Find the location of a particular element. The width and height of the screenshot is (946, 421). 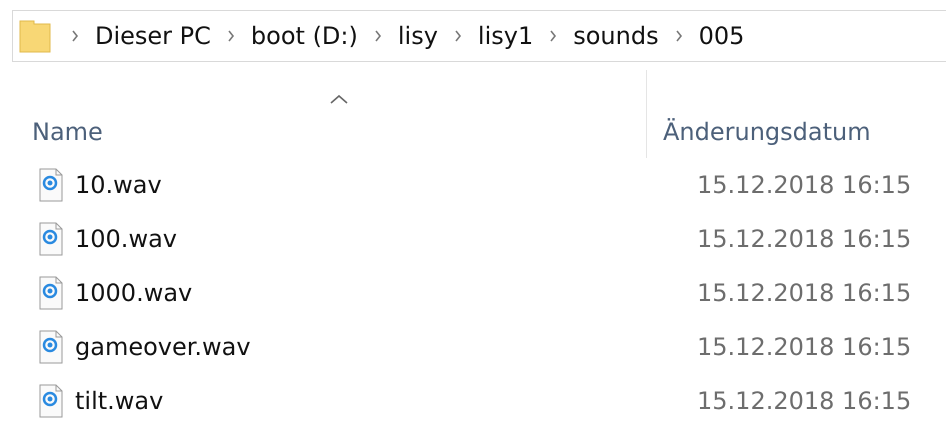

file-name: 1000.wav is located at coordinates (133, 293).